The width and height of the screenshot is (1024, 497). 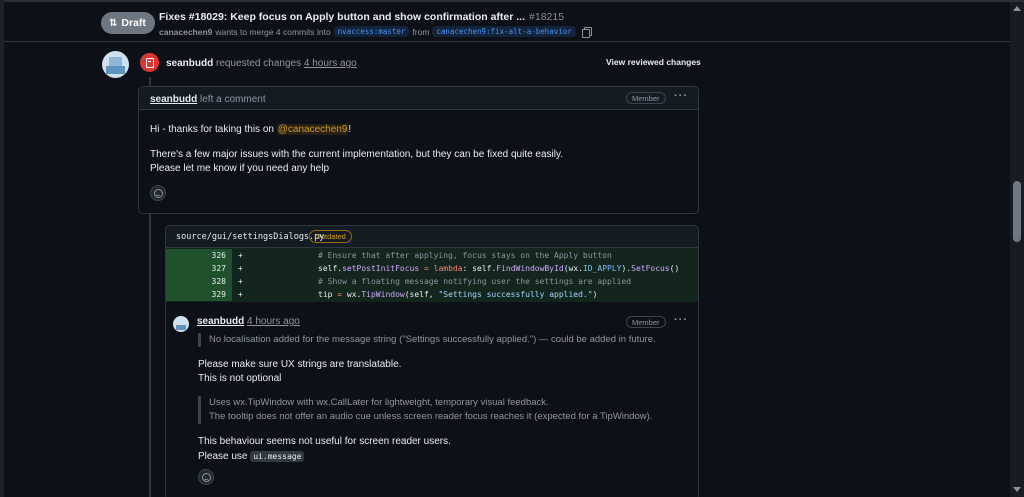 What do you see at coordinates (1017, 8) in the screenshot?
I see `scroll-up-arrow-icon` at bounding box center [1017, 8].